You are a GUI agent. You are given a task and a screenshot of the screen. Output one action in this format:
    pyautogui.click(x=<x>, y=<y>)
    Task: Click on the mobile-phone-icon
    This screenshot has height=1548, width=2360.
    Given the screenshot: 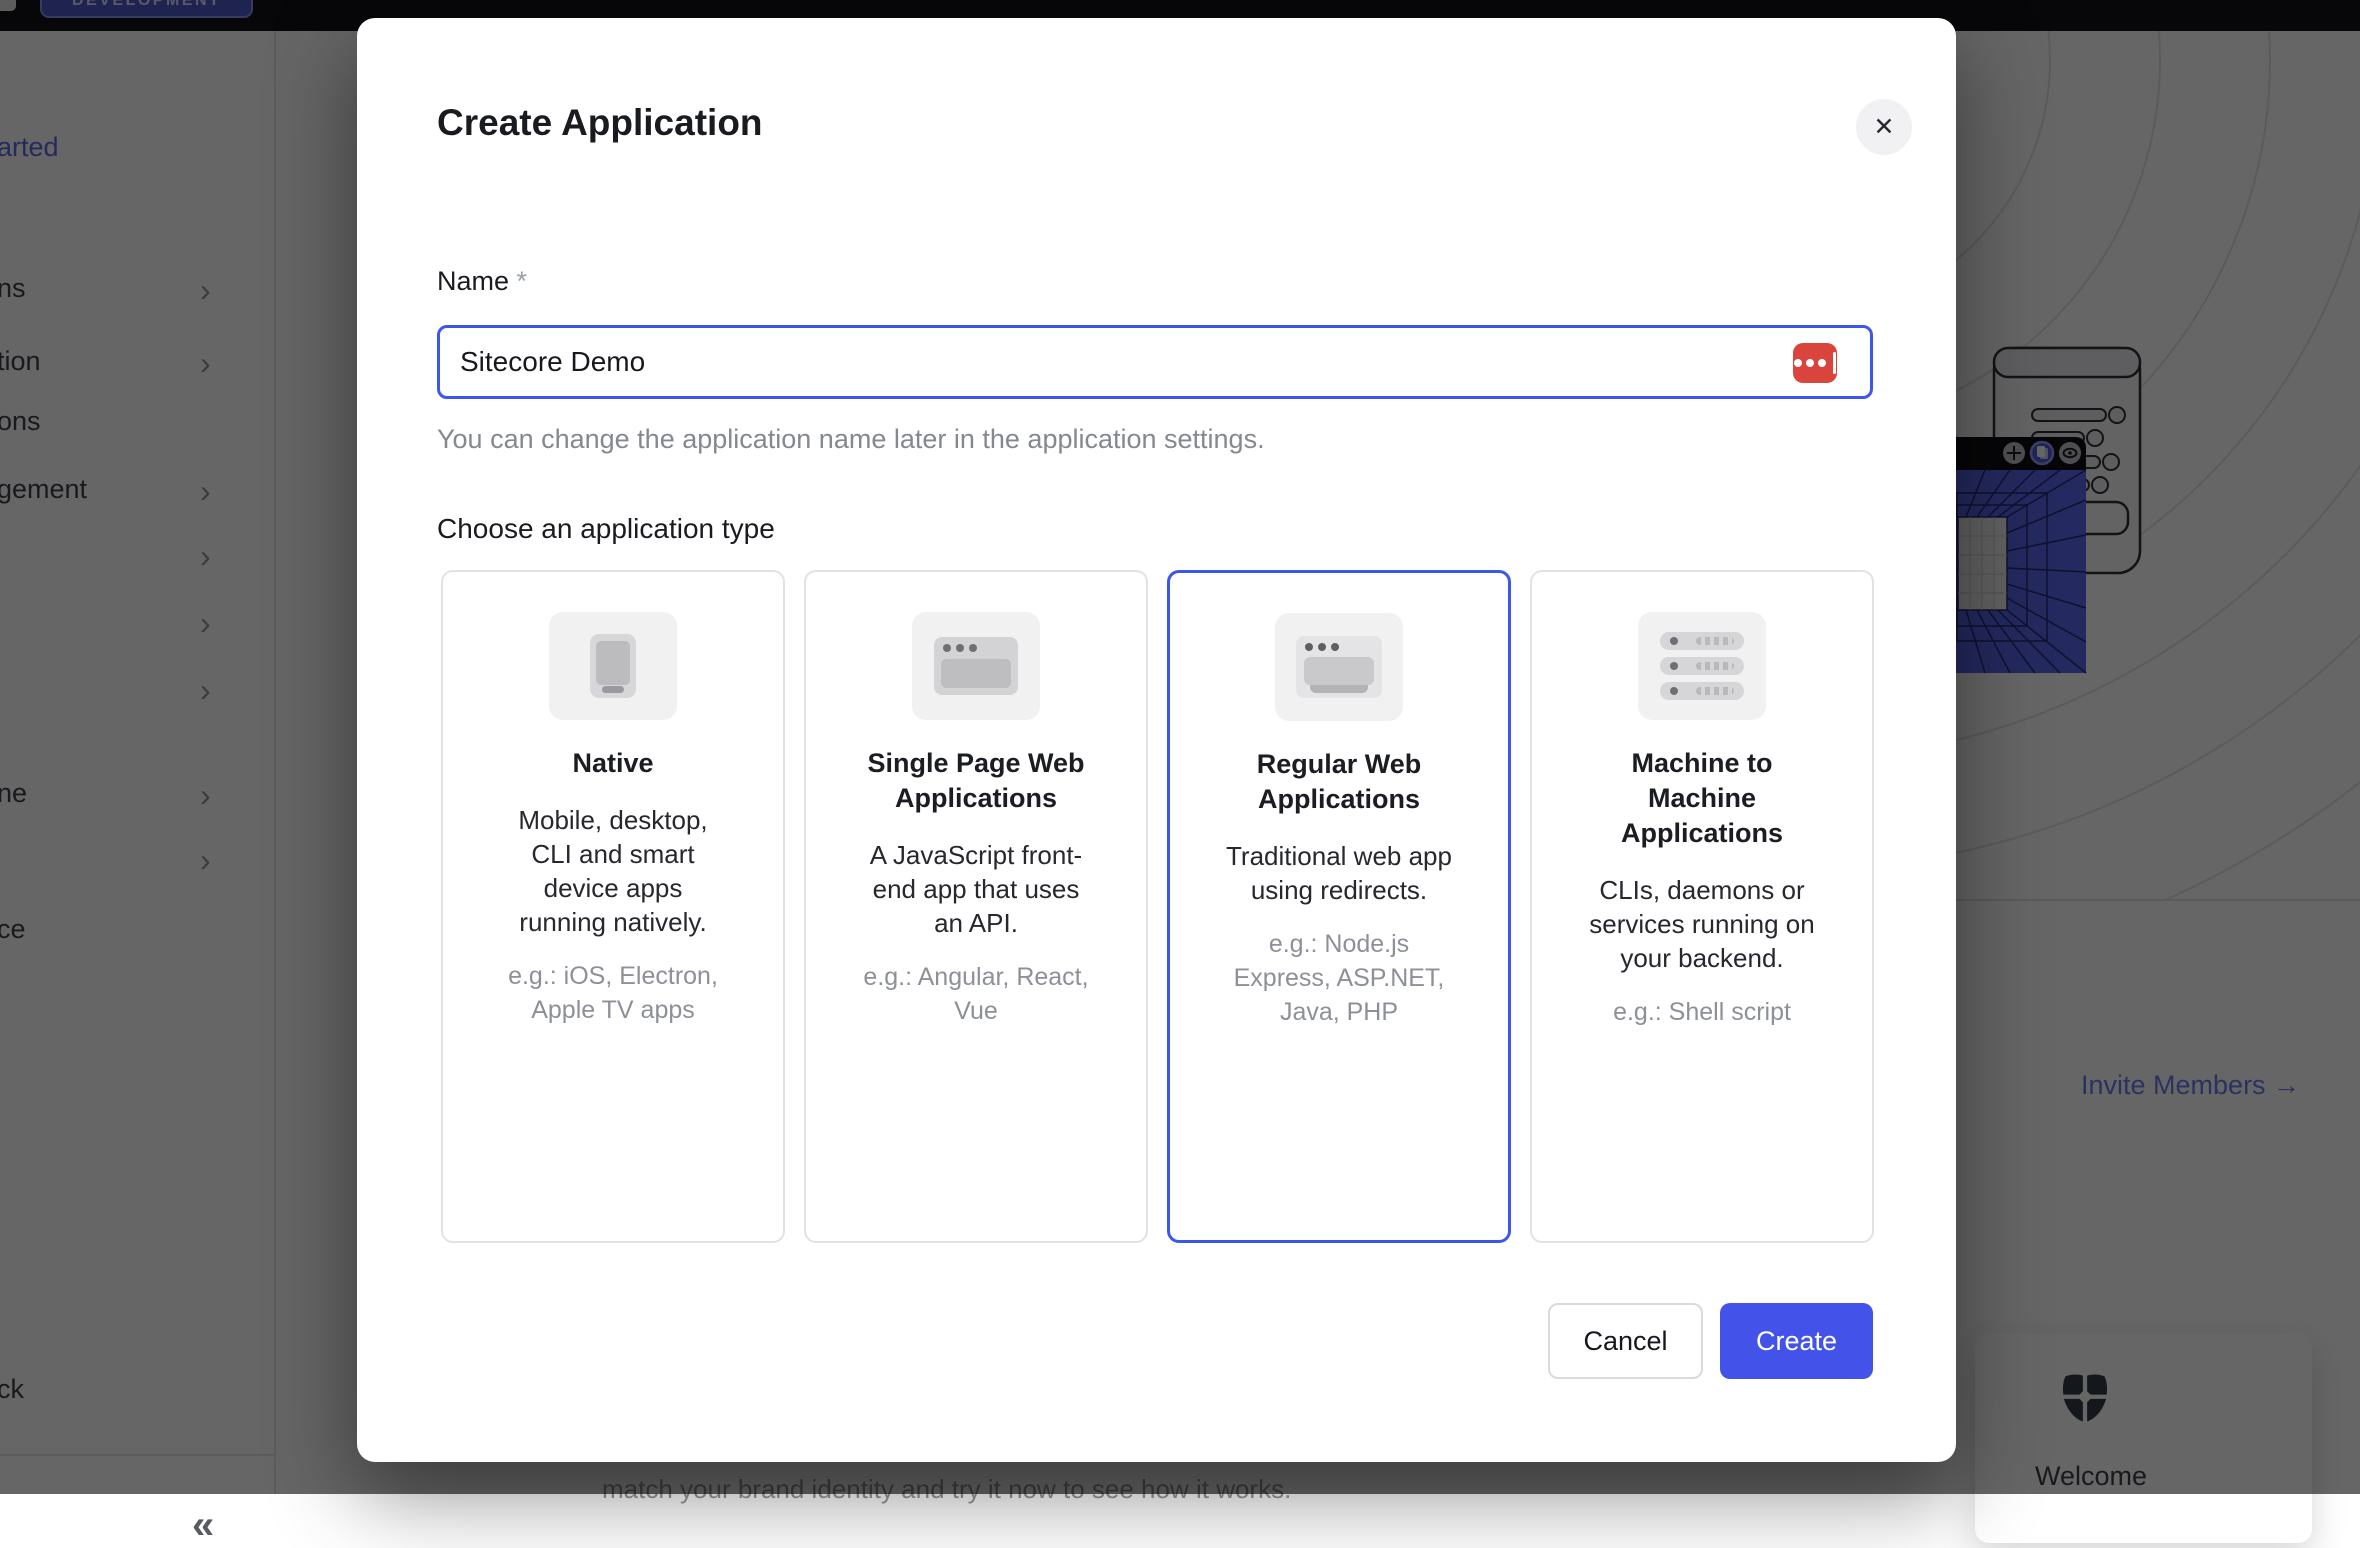 What is the action you would take?
    pyautogui.click(x=613, y=666)
    